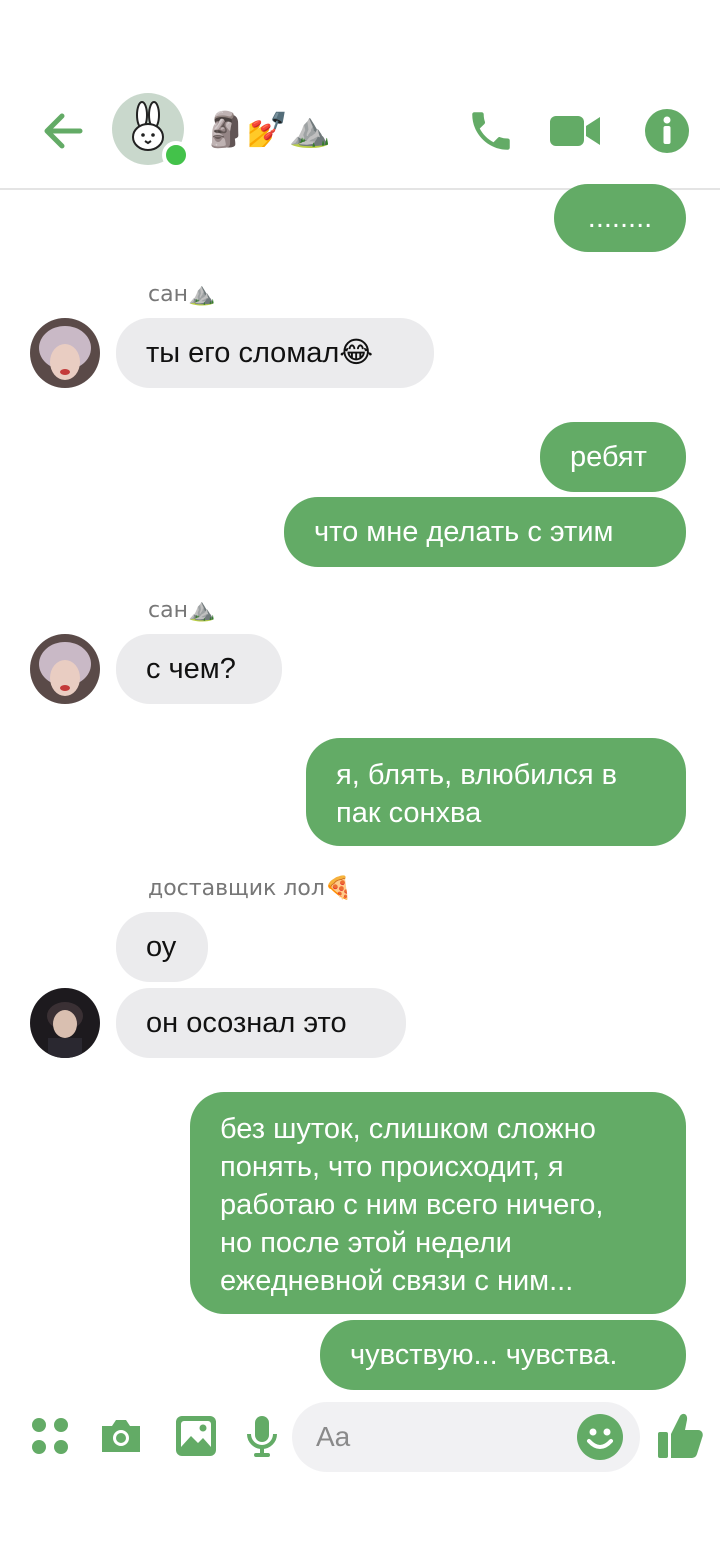 The image size is (720, 1560). What do you see at coordinates (360, 1476) in the screenshot?
I see `message-composer` at bounding box center [360, 1476].